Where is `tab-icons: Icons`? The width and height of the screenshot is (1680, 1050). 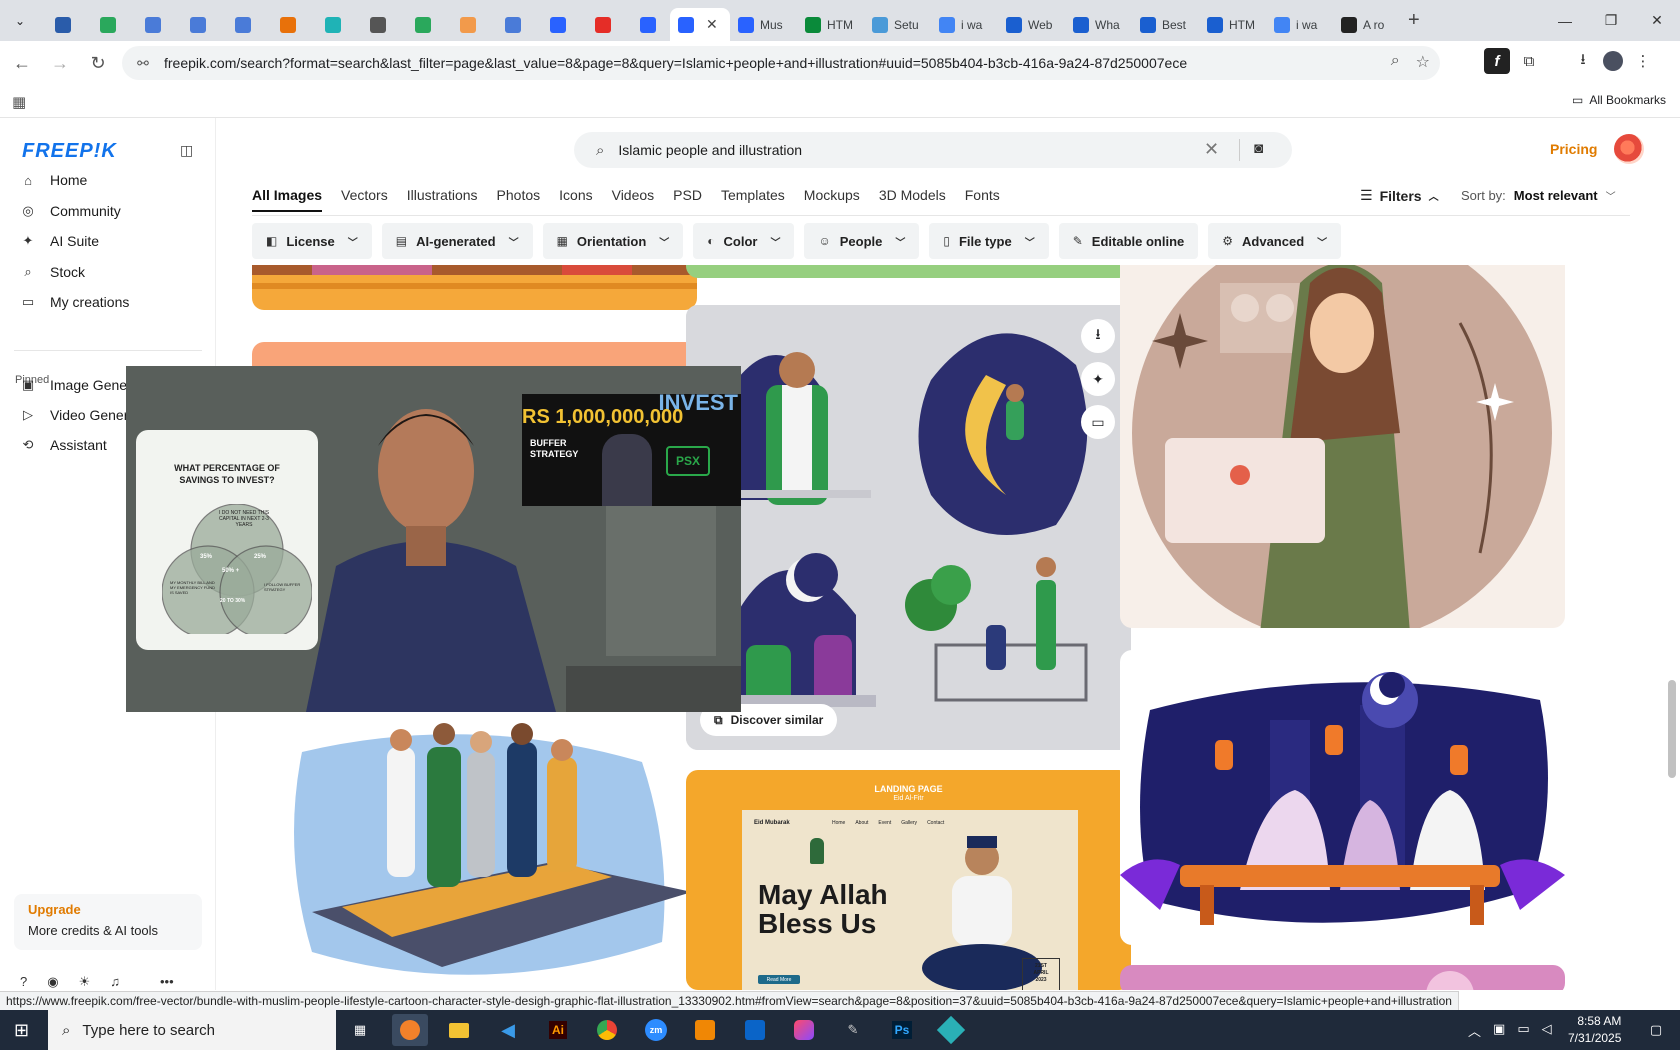
tab-icons: Icons is located at coordinates (575, 199).